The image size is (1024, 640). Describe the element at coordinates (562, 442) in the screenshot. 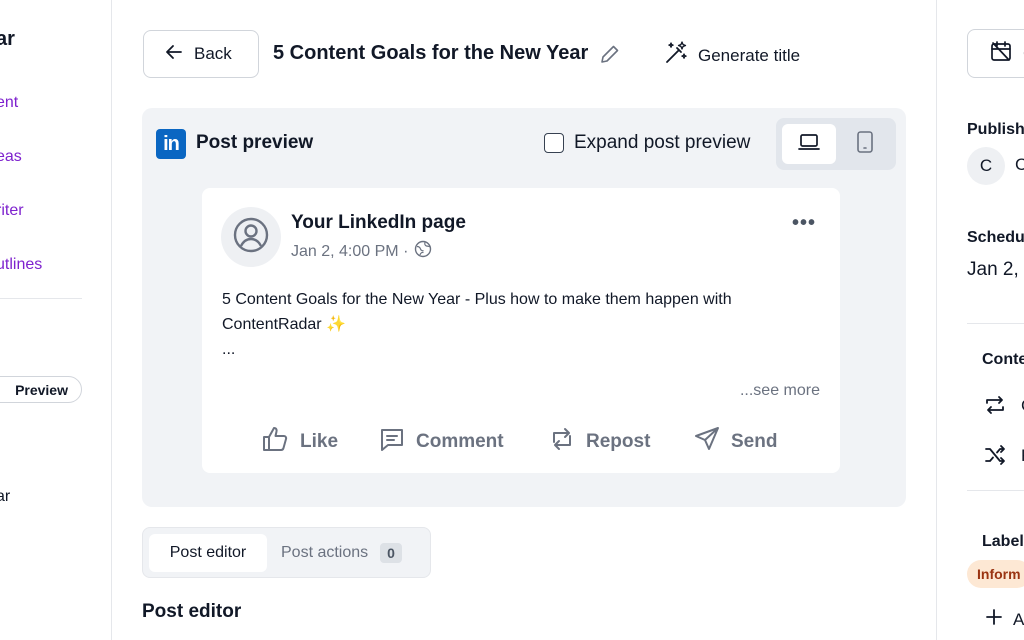

I see `repost-icon` at that location.